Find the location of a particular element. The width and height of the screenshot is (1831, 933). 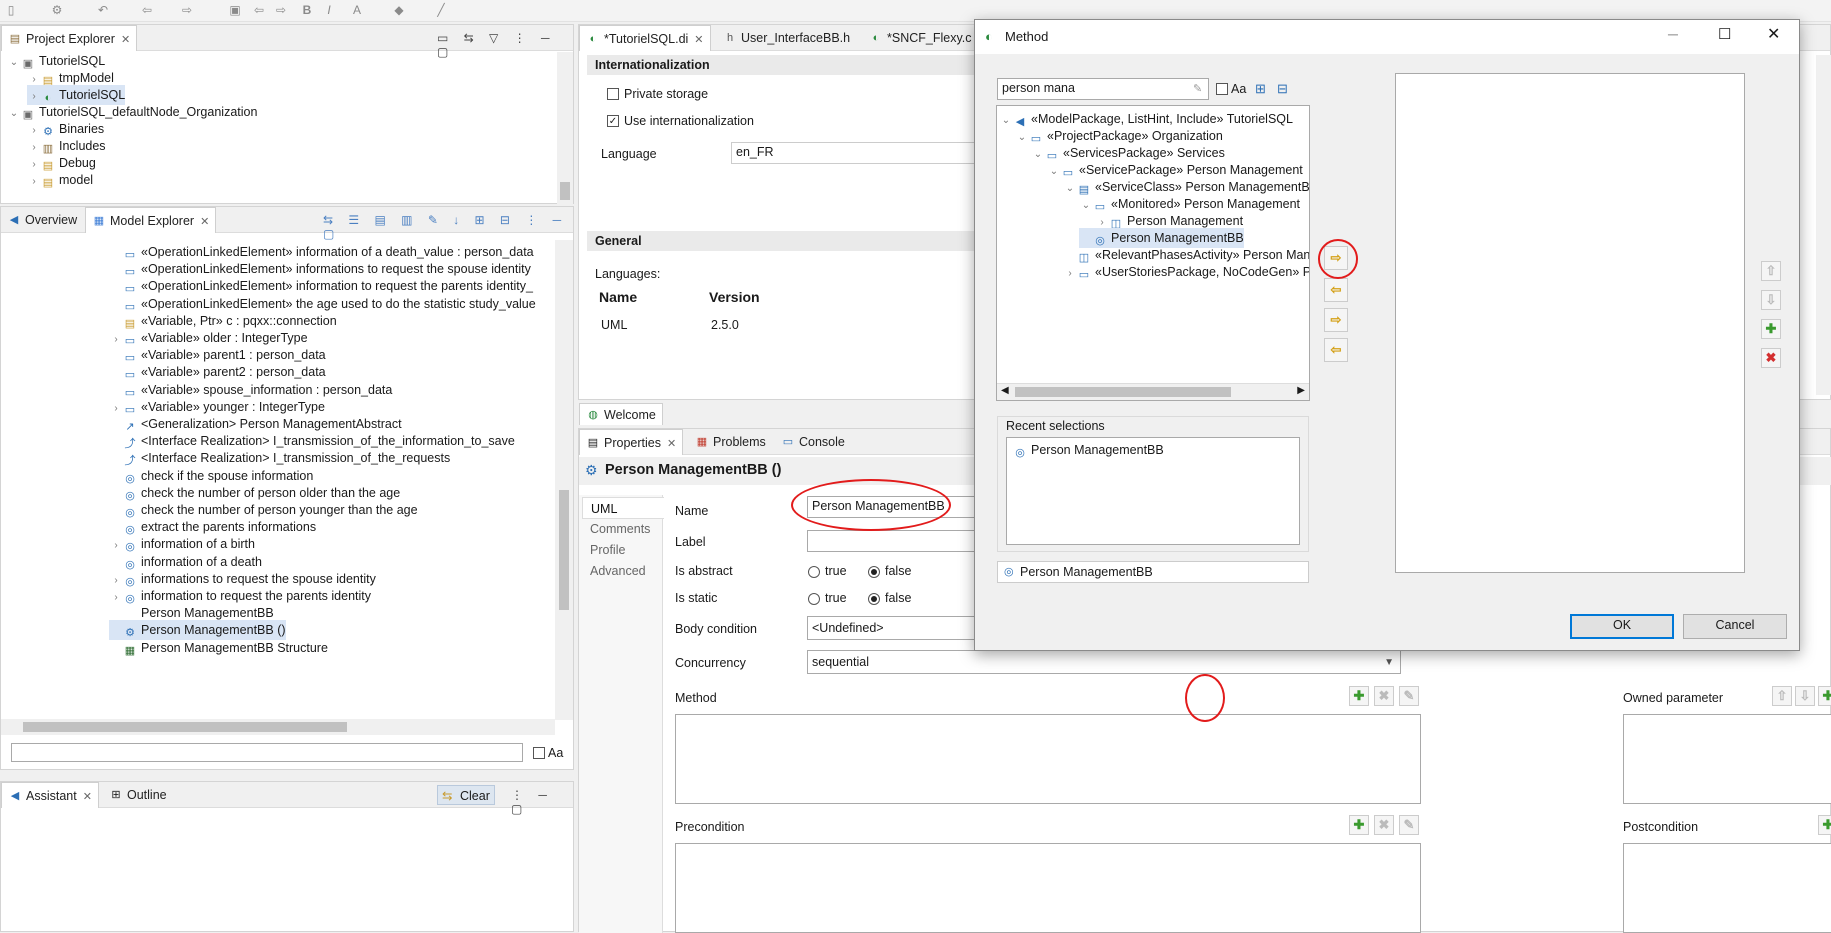

back-icon: ⇦ is located at coordinates (147, 10).